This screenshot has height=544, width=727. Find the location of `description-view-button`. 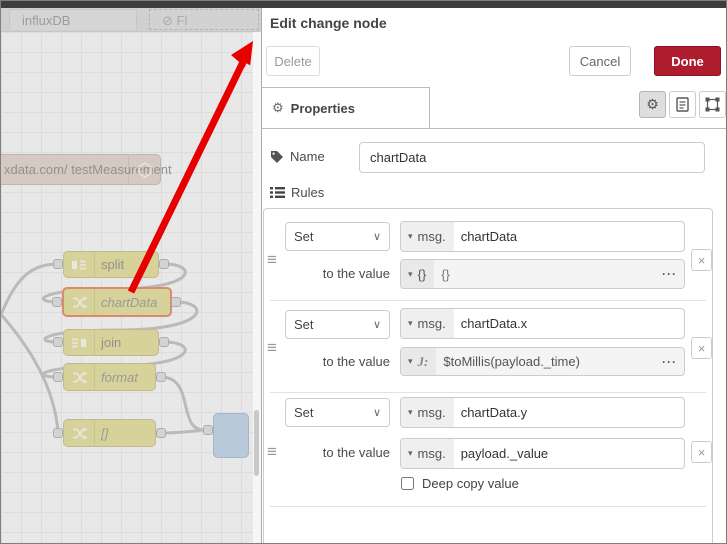

description-view-button is located at coordinates (682, 104).